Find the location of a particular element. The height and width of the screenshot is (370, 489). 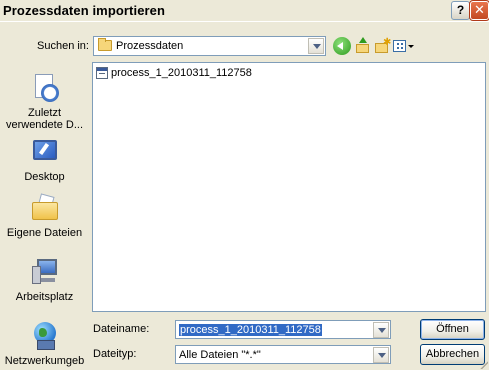

back-icon is located at coordinates (342, 46).